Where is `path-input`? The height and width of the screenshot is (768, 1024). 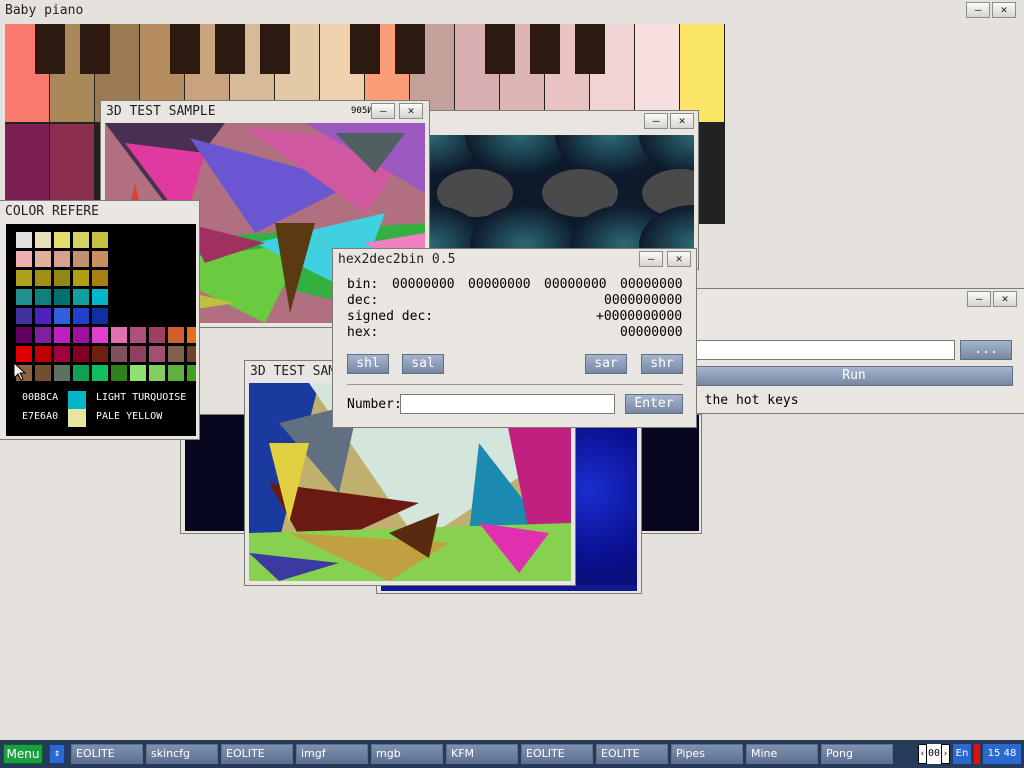
path-input is located at coordinates (825, 350).